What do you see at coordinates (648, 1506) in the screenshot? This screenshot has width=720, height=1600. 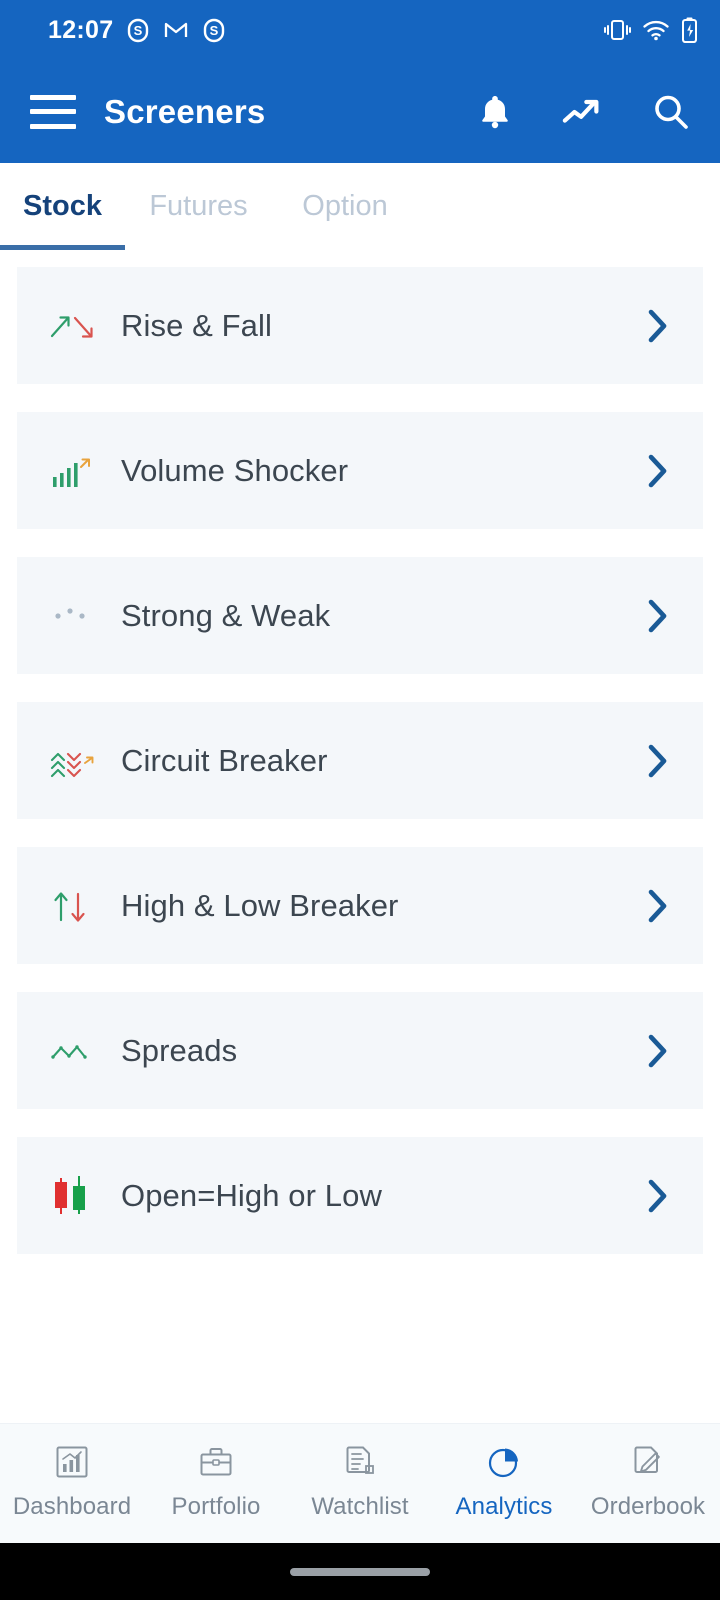 I see `nav-label: Orderbook` at bounding box center [648, 1506].